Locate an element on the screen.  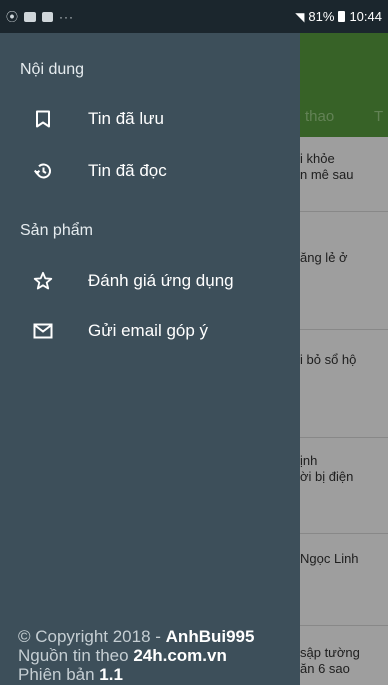
battery-percent: 81% is located at coordinates (321, 16).